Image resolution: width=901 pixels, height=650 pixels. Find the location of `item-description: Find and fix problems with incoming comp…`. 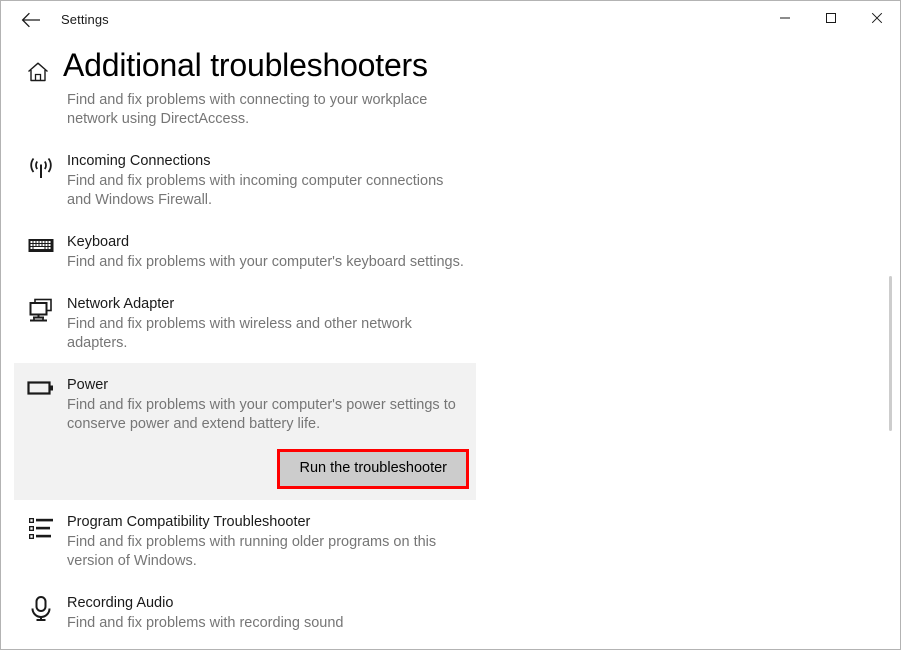

item-description: Find and fix problems with incoming comp… is located at coordinates (255, 190).